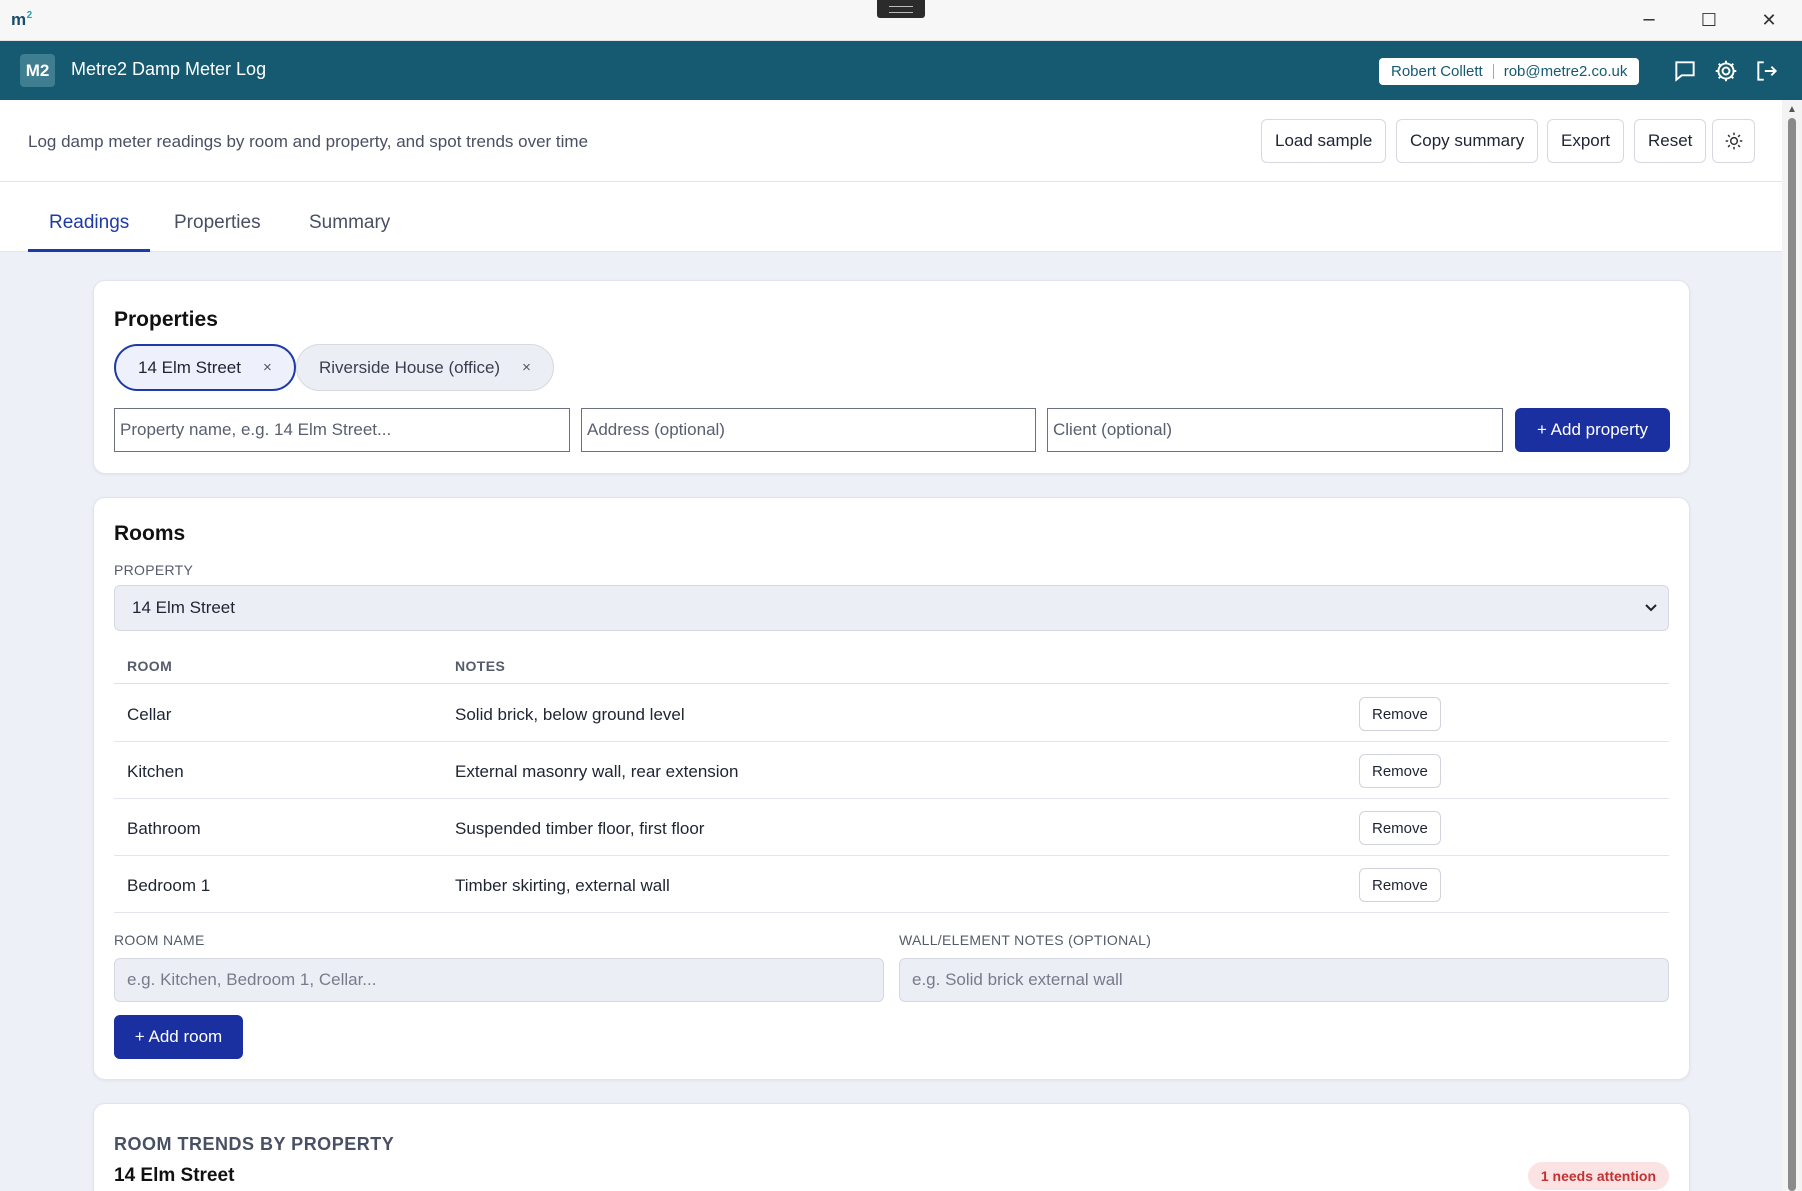  Describe the element at coordinates (1685, 71) in the screenshot. I see `chat-icon` at that location.